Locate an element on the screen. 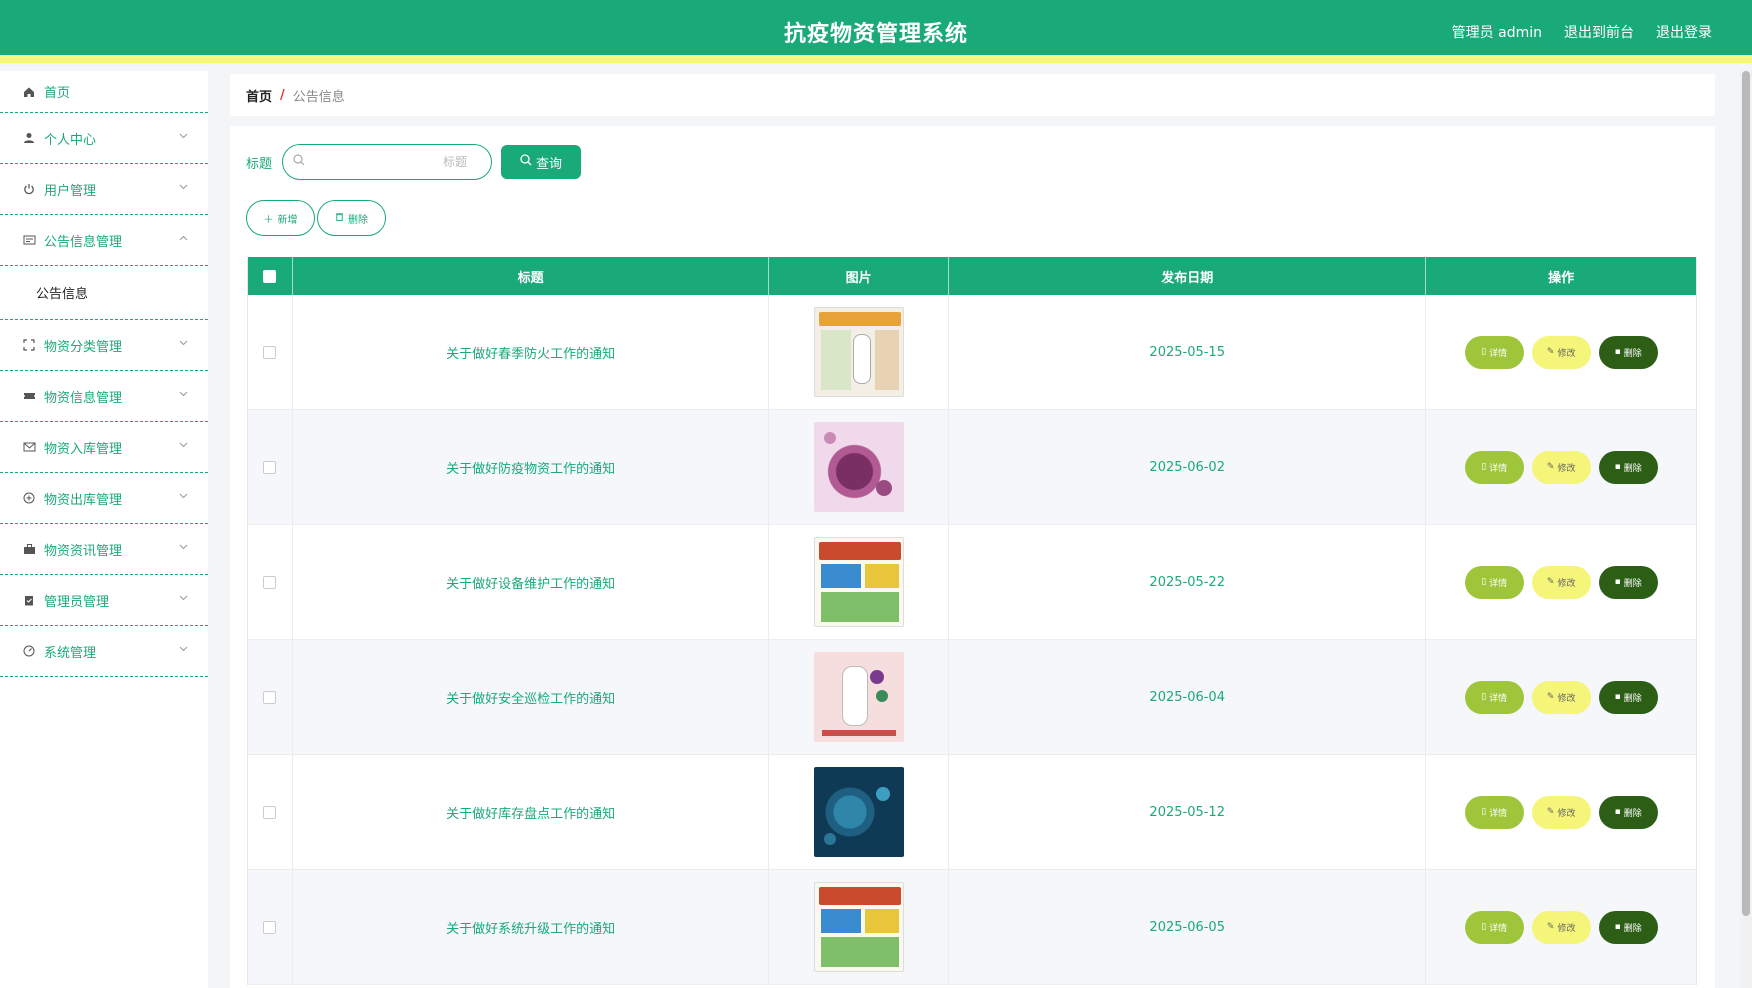  sidebar-item-9: 管理员管理 is located at coordinates (104, 600).